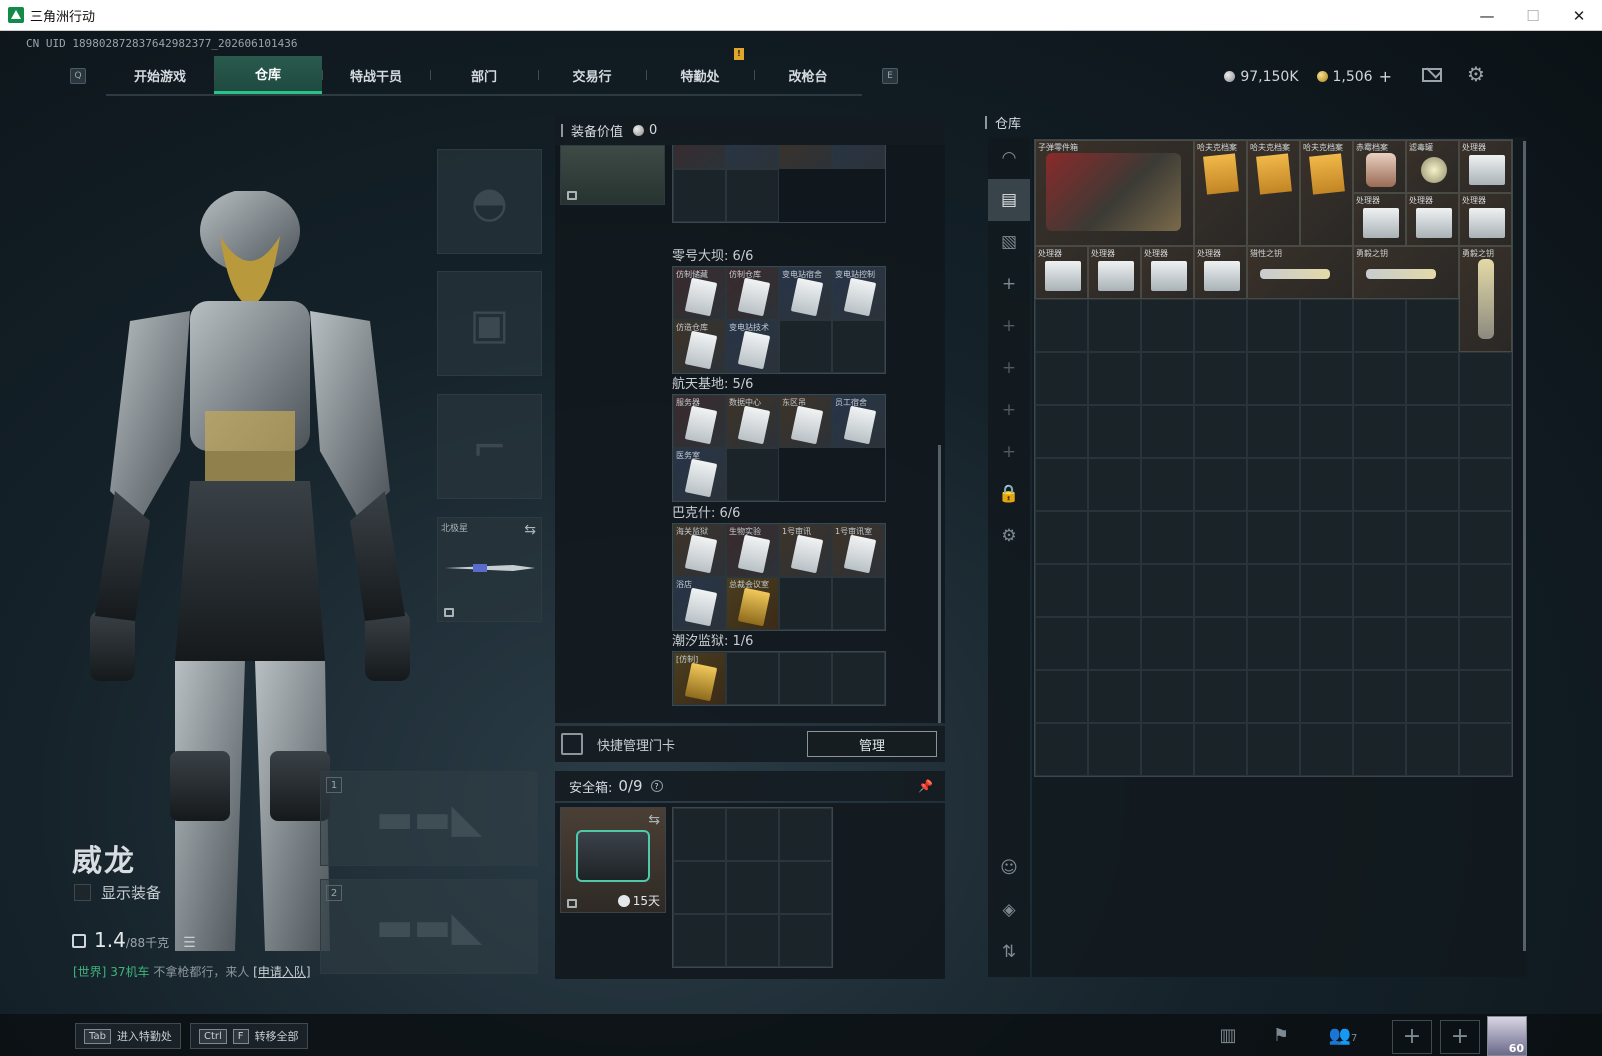  I want to click on keycard-cell: 东区吊, so click(805, 421).